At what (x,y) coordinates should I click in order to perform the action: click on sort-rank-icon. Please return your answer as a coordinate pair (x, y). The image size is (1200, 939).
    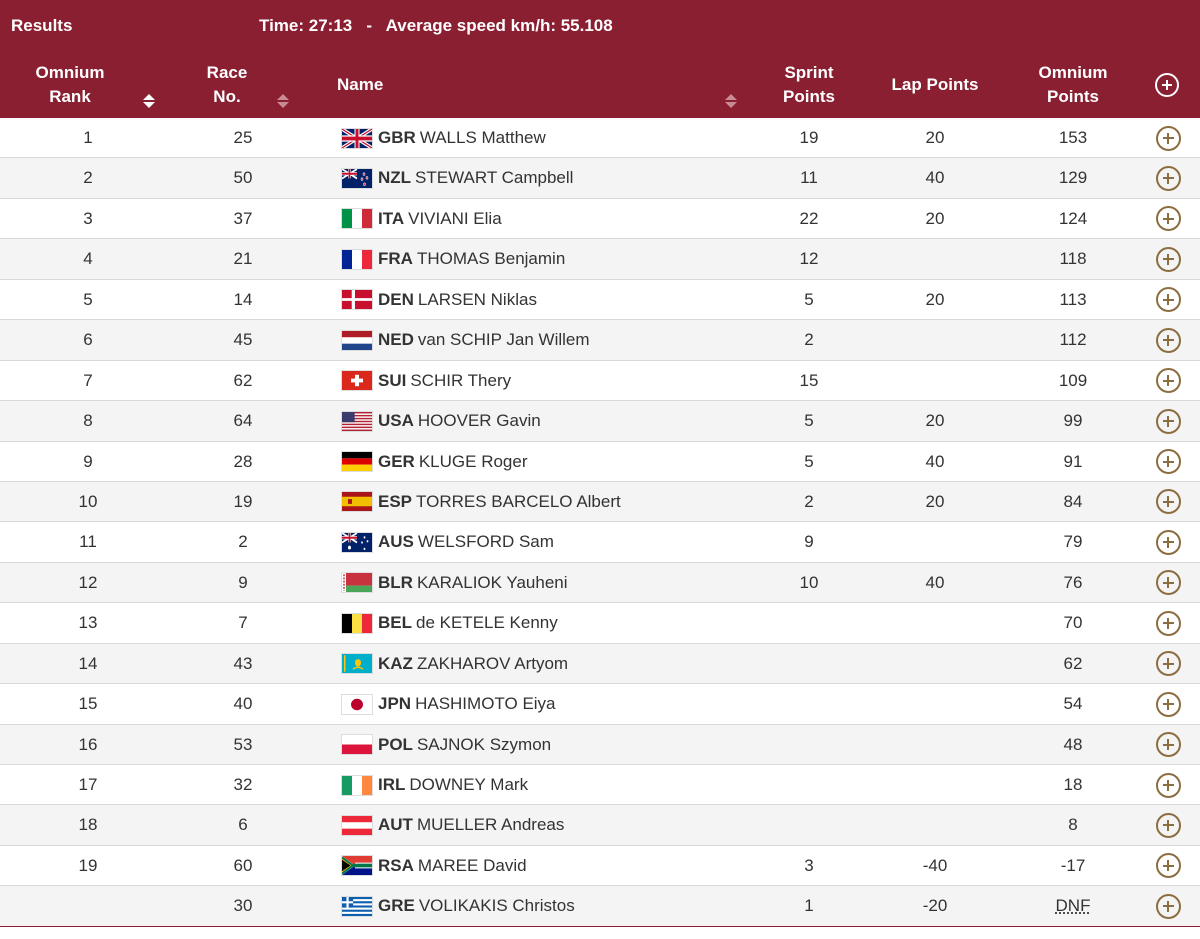
    Looking at the image, I should click on (149, 101).